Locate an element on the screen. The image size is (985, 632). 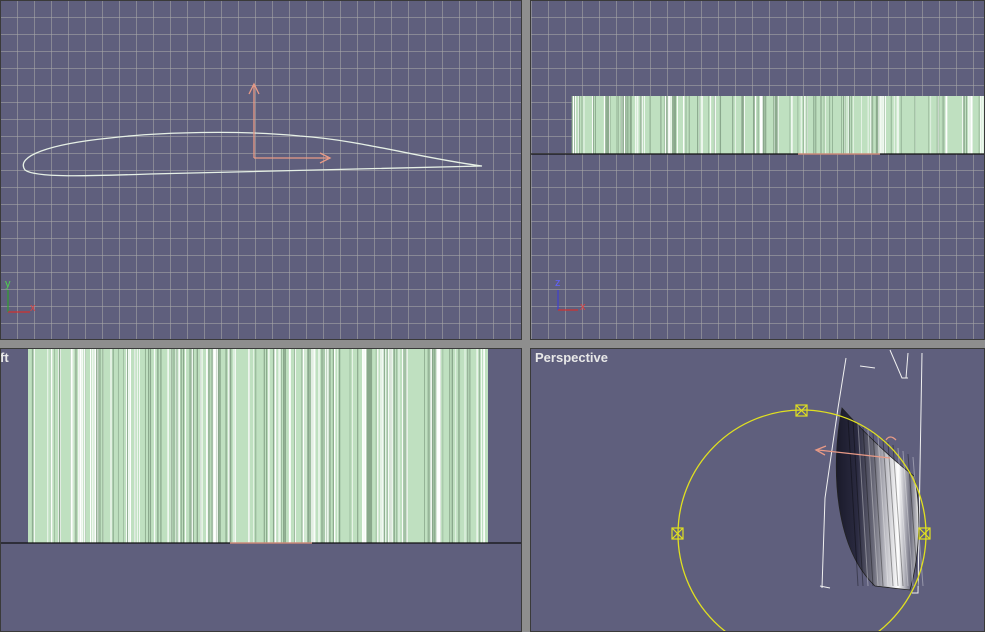
viewport-separator-vertical is located at coordinates (526, 316).